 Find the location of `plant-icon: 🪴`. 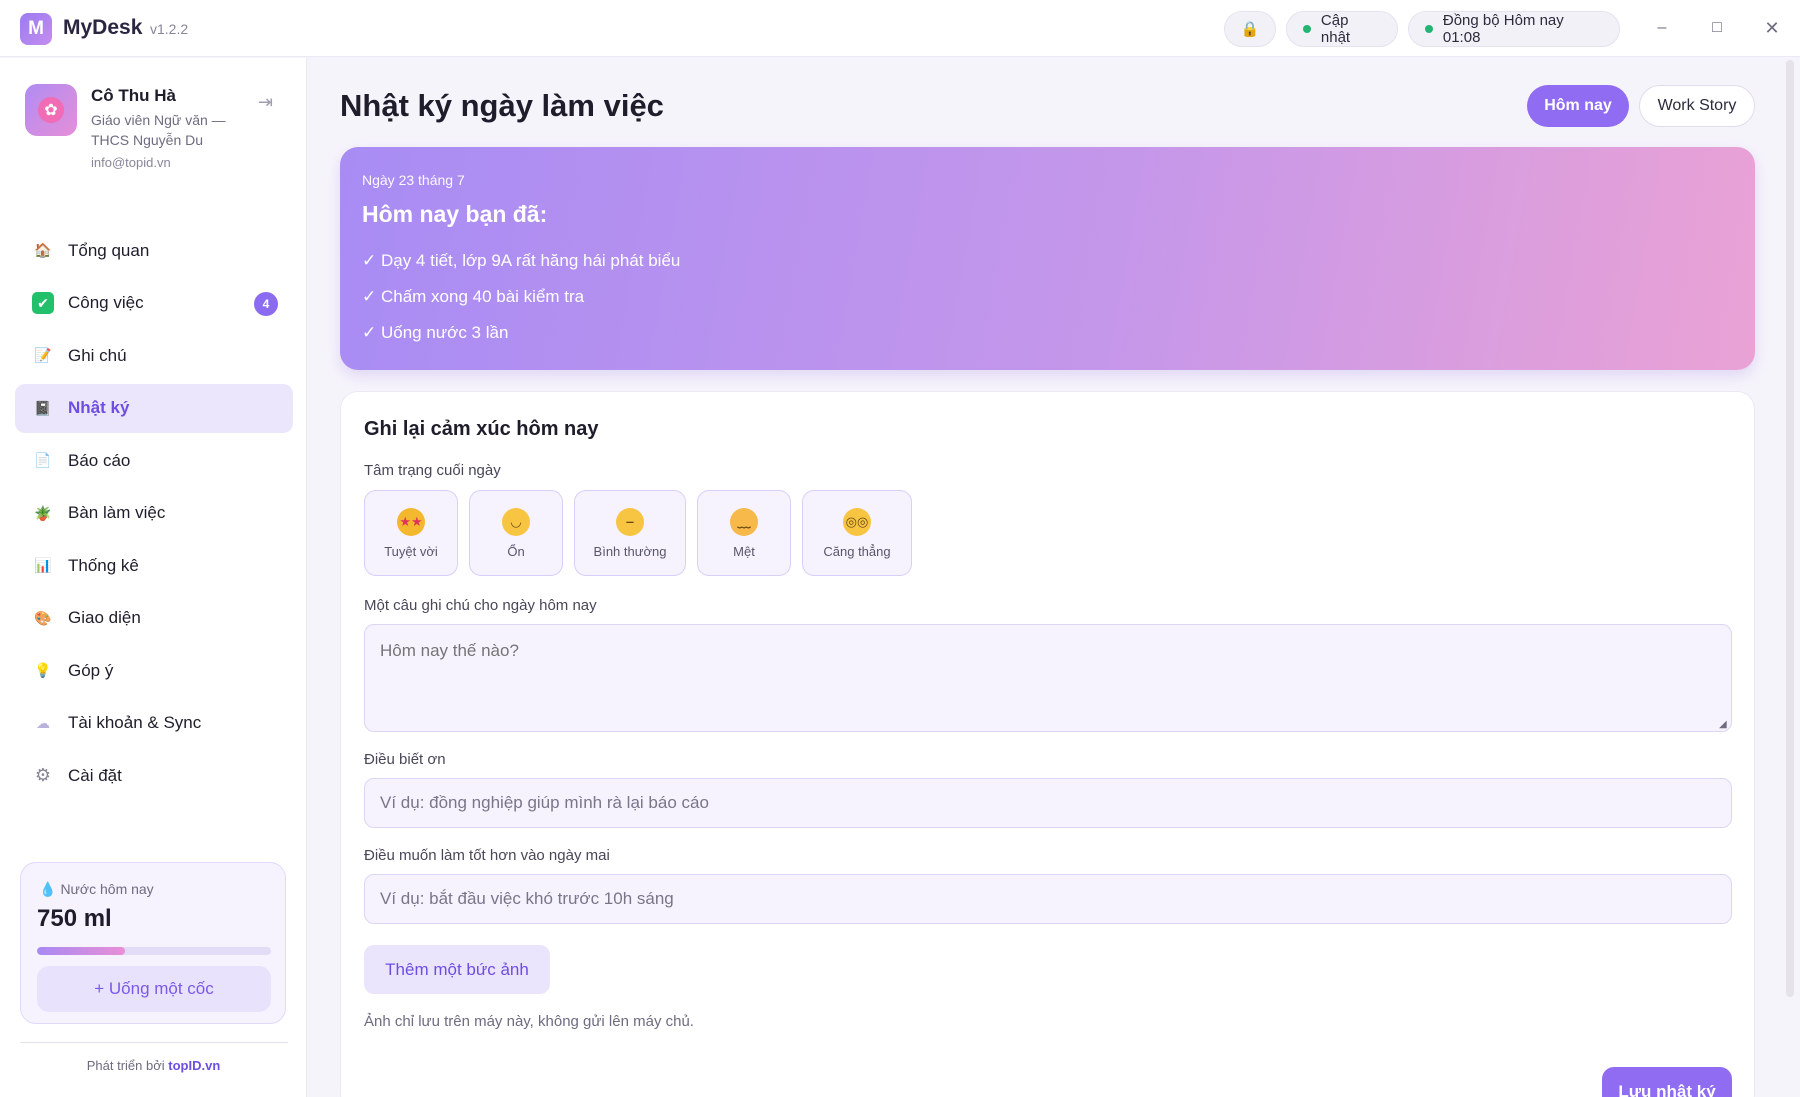

plant-icon: 🪴 is located at coordinates (43, 512).